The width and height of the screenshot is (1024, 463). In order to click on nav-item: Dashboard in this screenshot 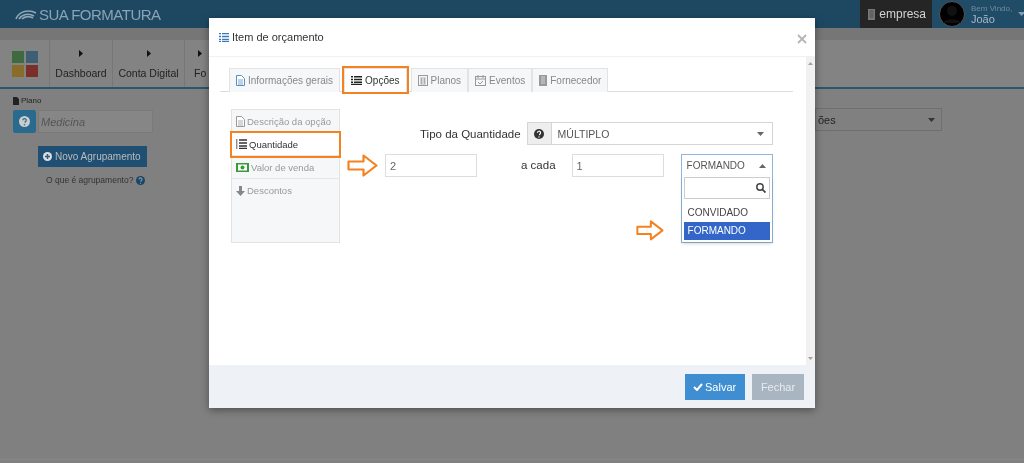, I will do `click(81, 63)`.